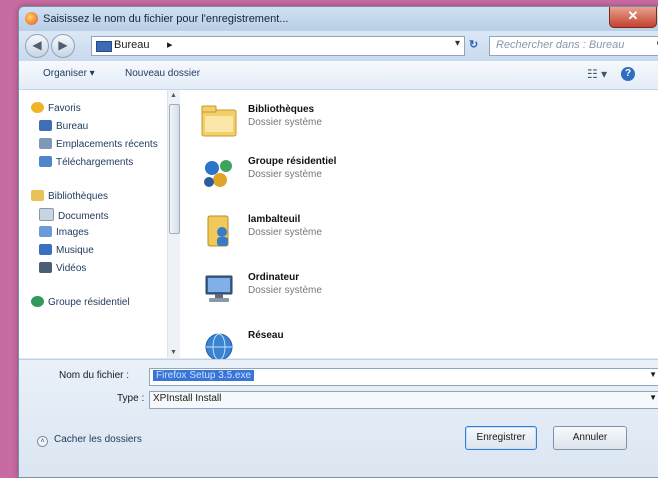  I want to click on sidebar-item-music: Musique, so click(66, 252).